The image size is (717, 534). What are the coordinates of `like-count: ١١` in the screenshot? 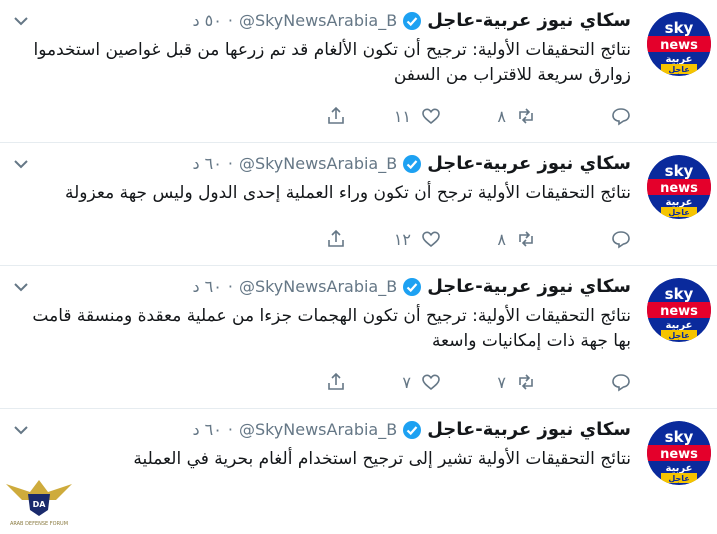 It's located at (402, 116).